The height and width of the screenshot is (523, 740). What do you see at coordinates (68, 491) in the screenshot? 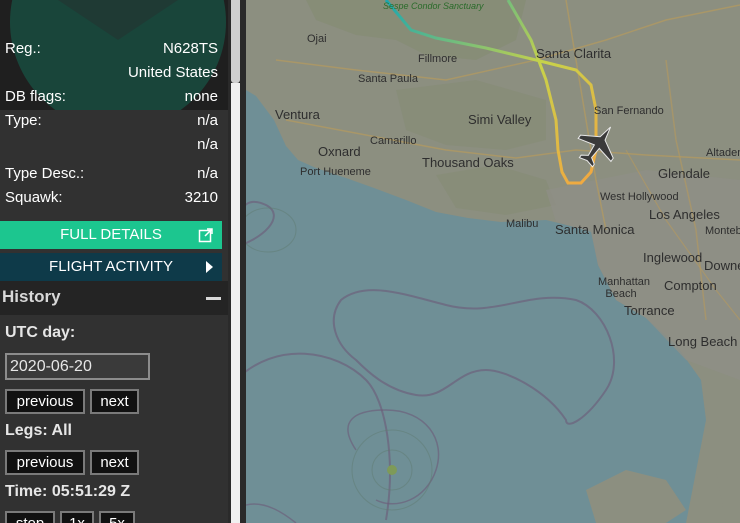
I see `time-label: Time: 05:51:29 Z` at bounding box center [68, 491].